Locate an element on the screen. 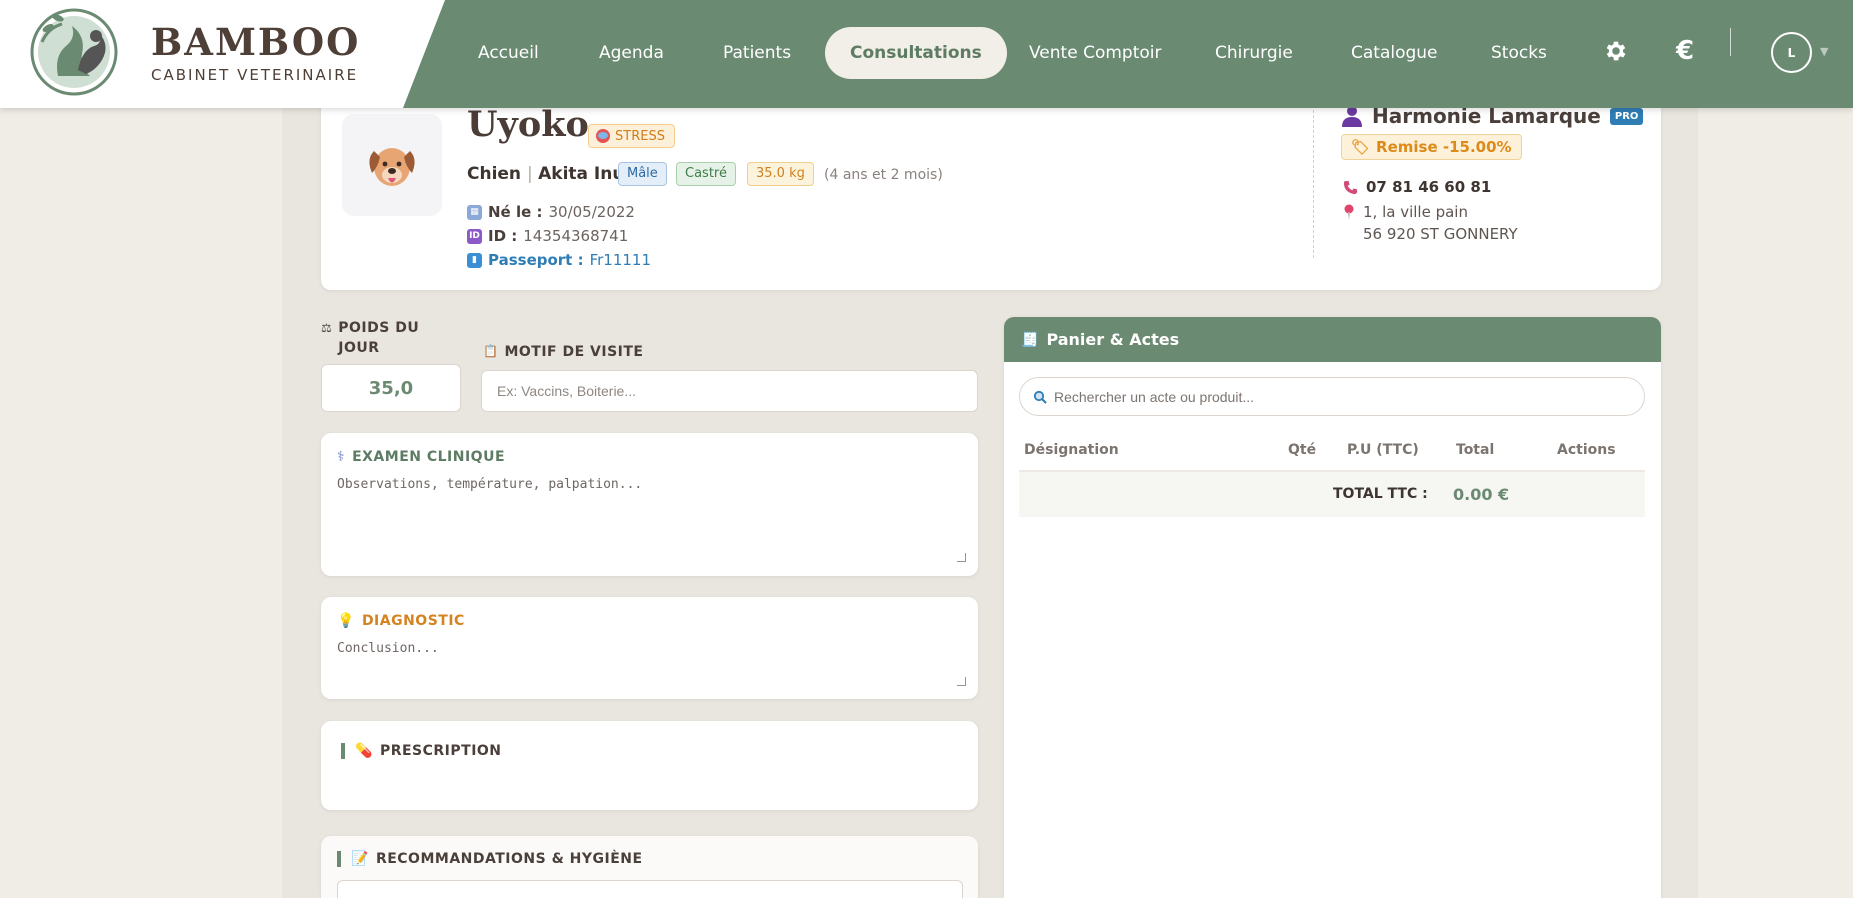 The width and height of the screenshot is (1853, 898). prescription-card: 💊 PRESCRIPTION is located at coordinates (649, 765).